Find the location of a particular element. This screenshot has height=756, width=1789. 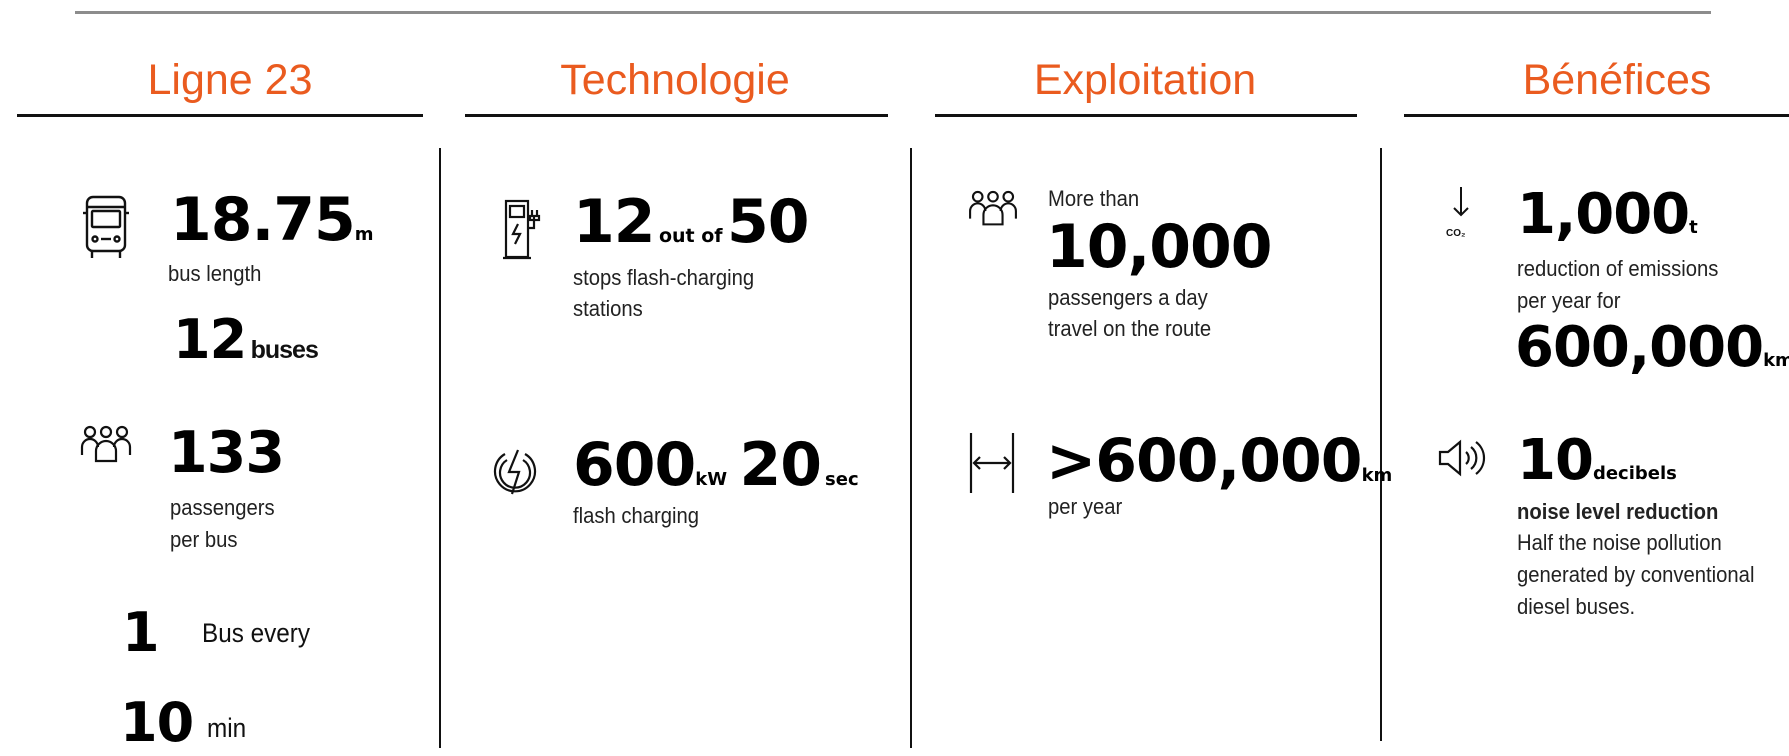

daily-passengers-label-line2: travel on the route is located at coordinates (1130, 328).